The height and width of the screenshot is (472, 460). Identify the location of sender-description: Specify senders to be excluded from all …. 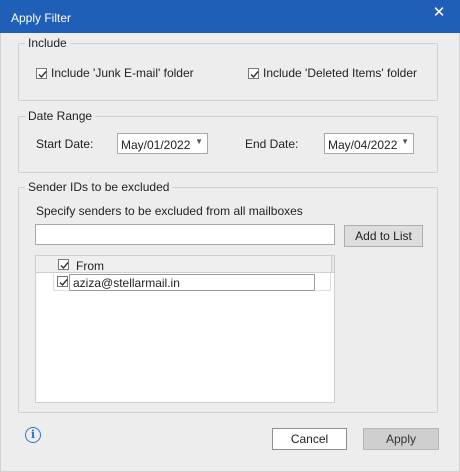
(169, 211).